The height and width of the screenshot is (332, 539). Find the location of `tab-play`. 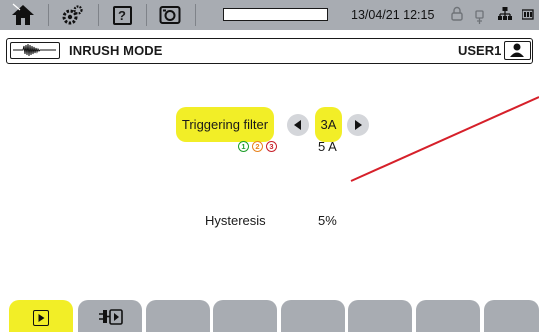

tab-play is located at coordinates (41, 316).